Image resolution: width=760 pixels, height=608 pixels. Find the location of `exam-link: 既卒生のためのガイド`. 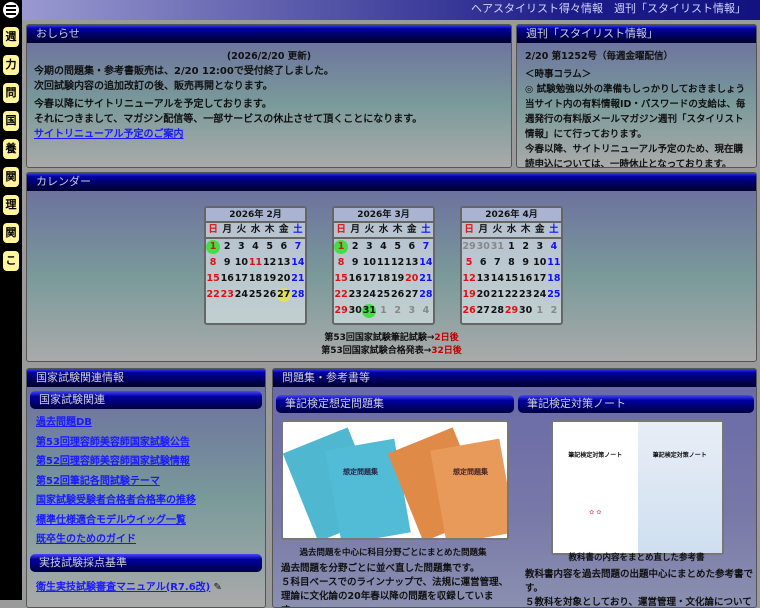

exam-link: 既卒生のためのガイド is located at coordinates (86, 539).